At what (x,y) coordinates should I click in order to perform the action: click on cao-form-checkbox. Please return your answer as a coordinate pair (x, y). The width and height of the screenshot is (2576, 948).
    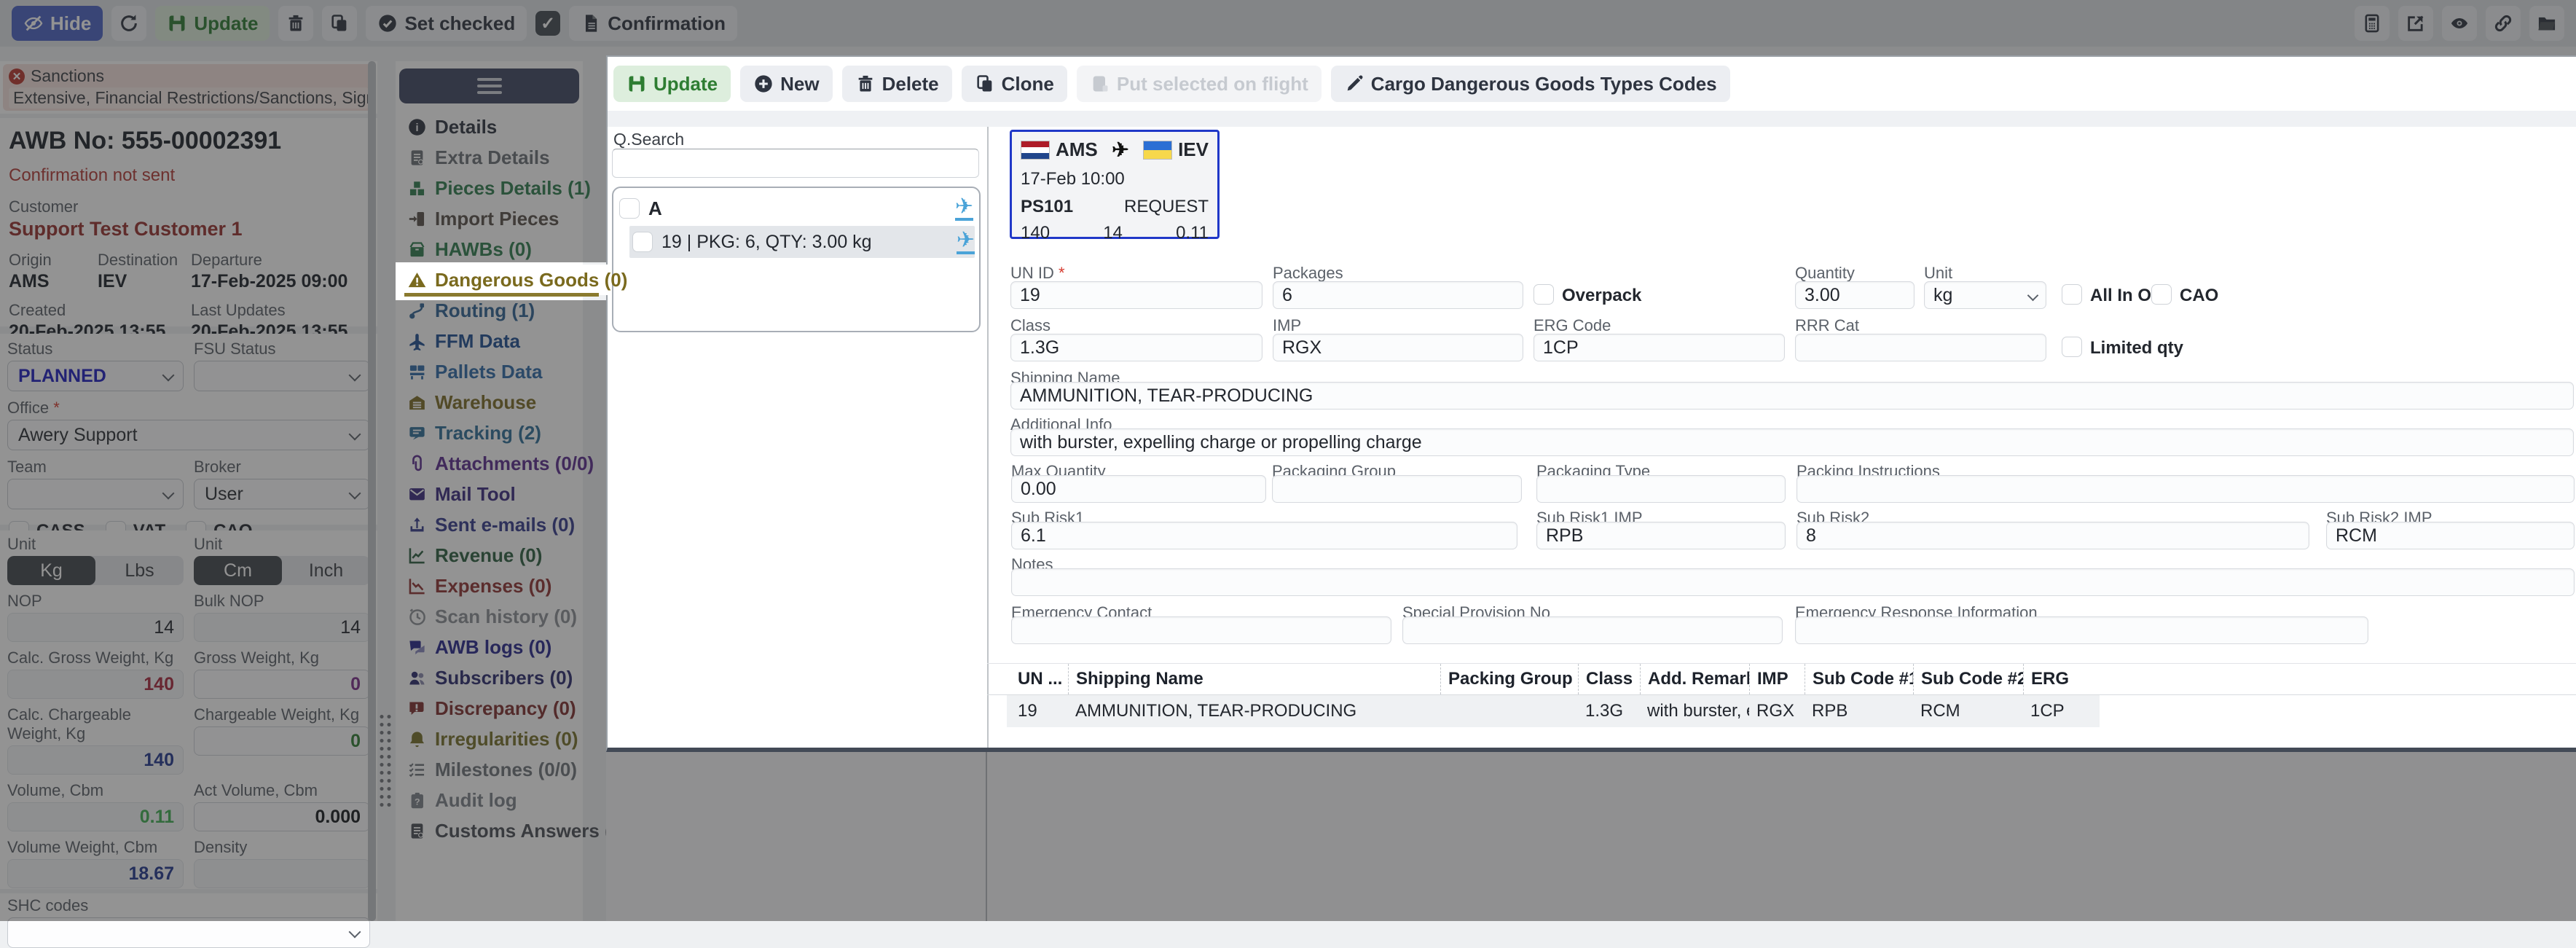
    Looking at the image, I should click on (2161, 294).